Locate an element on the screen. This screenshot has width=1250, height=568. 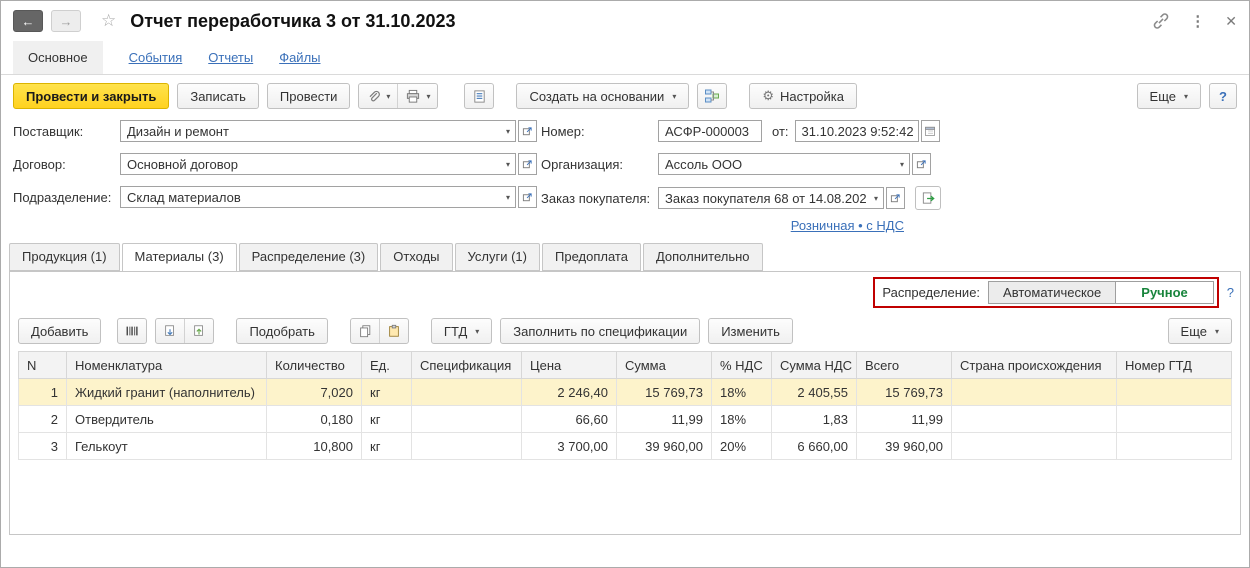
organization-input: Ассоль ООО ▾ is located at coordinates (784, 164).